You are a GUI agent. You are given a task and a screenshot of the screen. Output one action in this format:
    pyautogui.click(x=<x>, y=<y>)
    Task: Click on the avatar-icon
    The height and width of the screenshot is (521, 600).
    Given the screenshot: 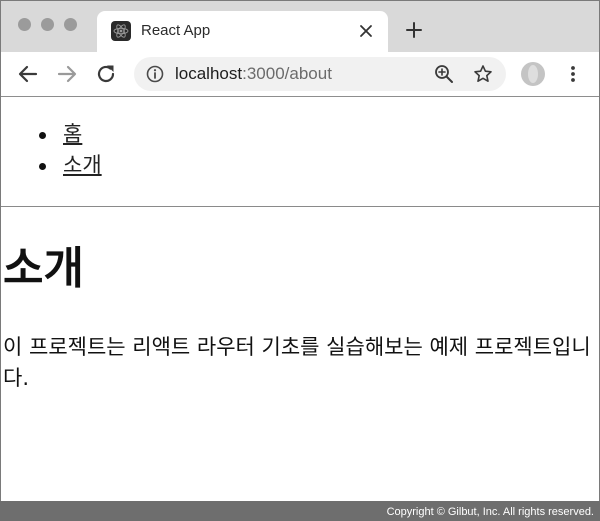 What is the action you would take?
    pyautogui.click(x=533, y=74)
    